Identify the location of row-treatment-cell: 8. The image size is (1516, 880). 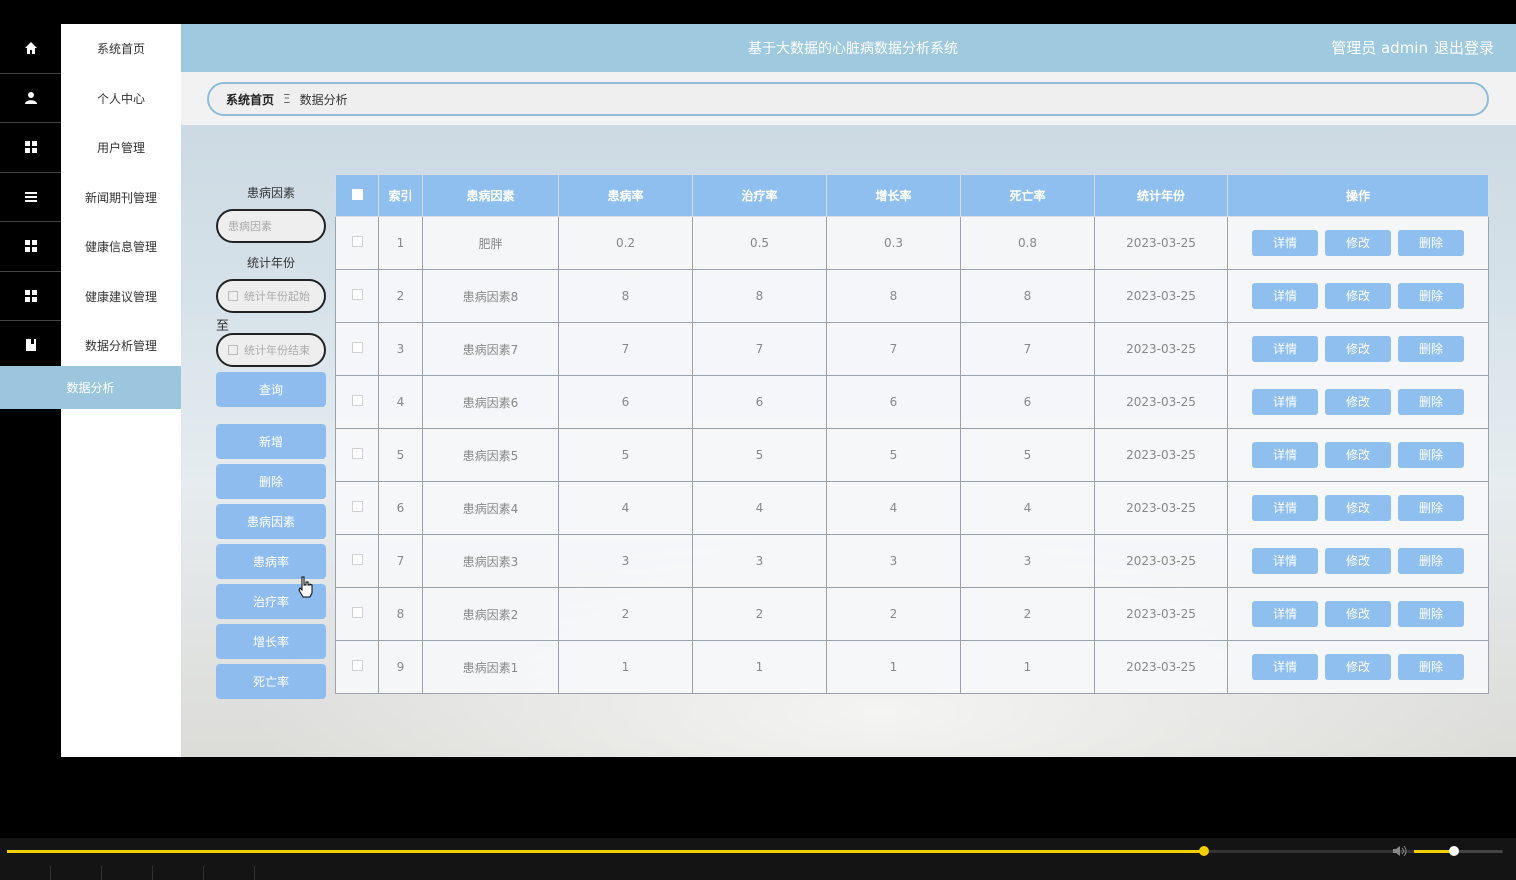
(759, 296).